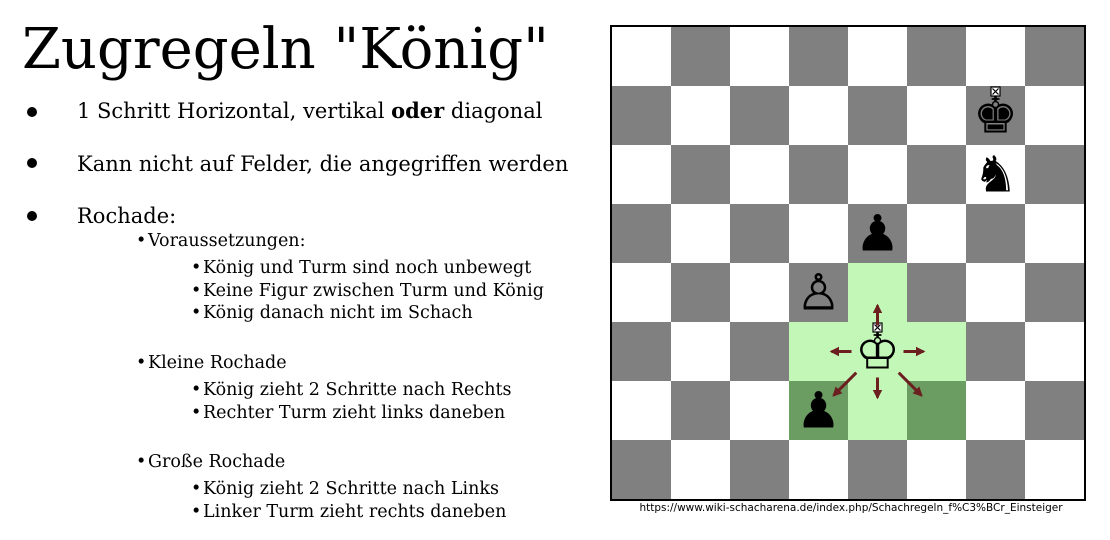 The image size is (1110, 540). I want to click on list-item: •König zieht 2 Schritte nach Rechts, so click(351, 390).